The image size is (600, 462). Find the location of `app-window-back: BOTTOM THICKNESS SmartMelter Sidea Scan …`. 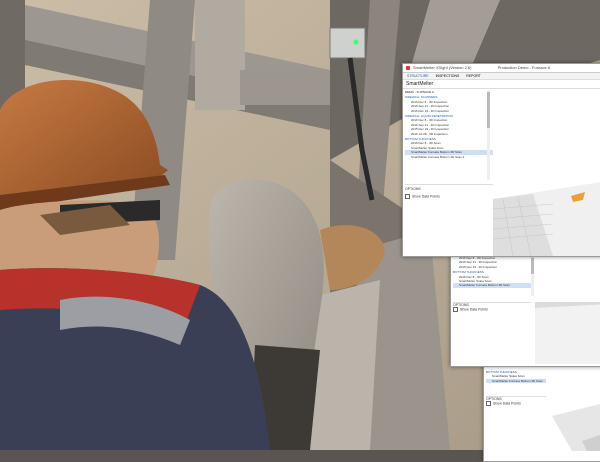

app-window-back: BOTTOM THICKNESS SmartMelter Sidea Scan … is located at coordinates (541, 413).